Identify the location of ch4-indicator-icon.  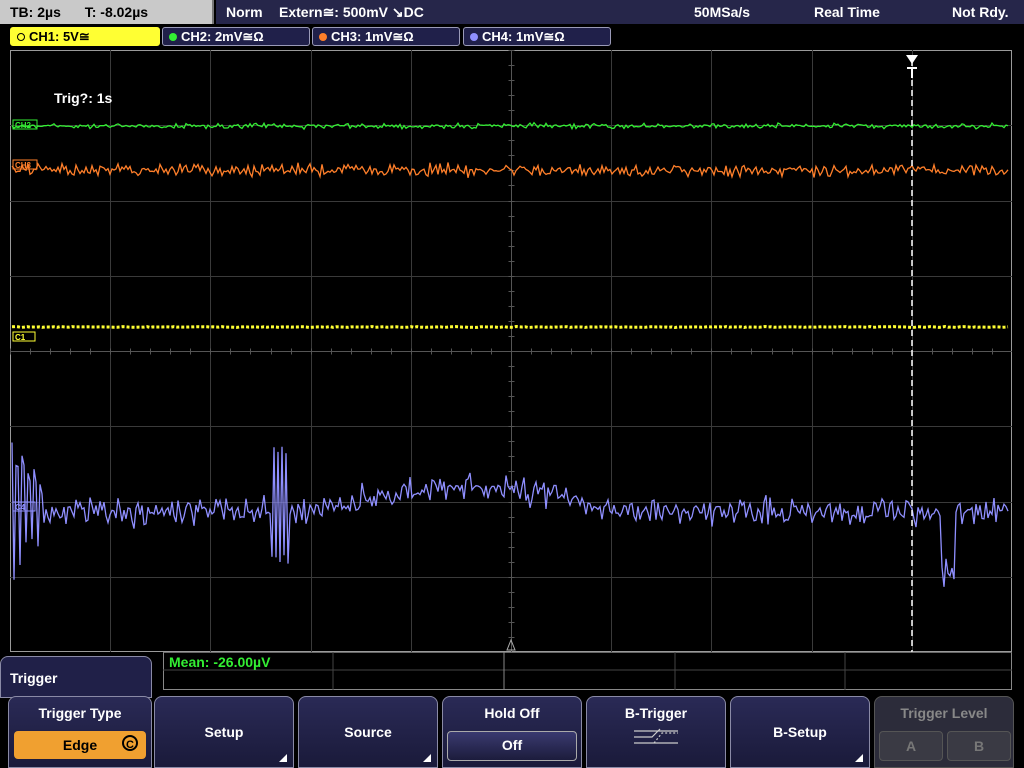
(474, 37).